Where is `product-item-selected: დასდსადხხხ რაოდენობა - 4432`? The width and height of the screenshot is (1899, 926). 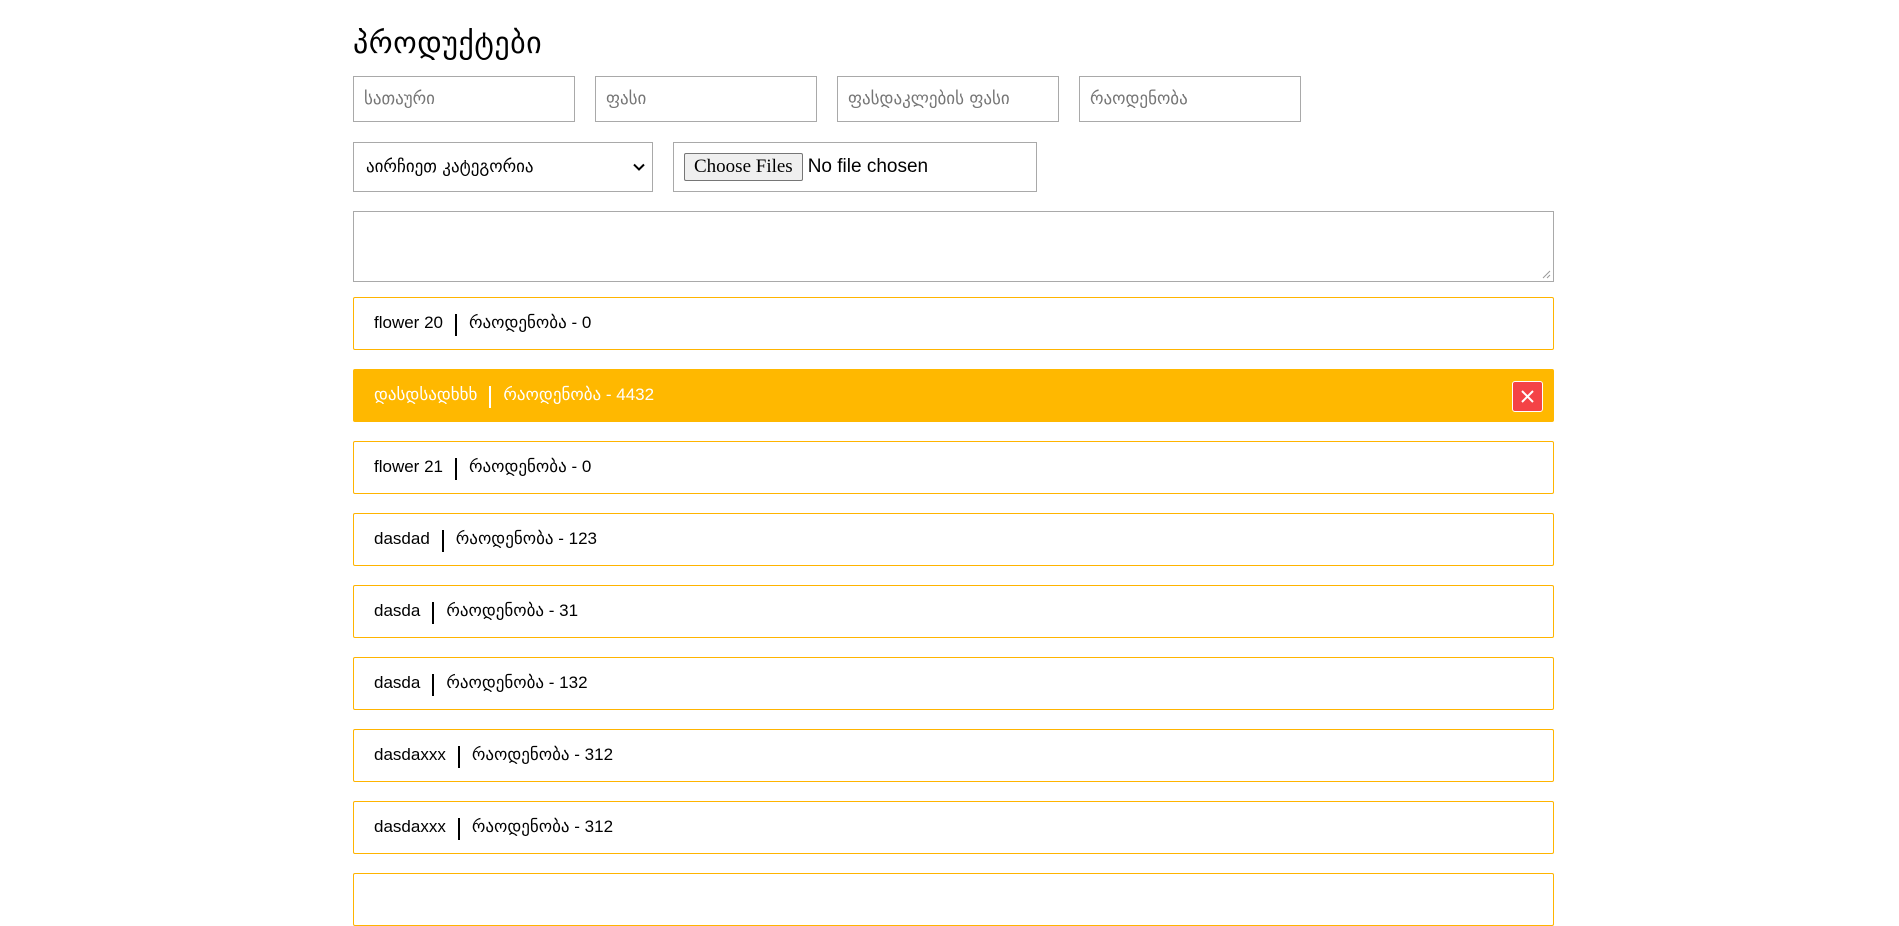 product-item-selected: დასდსადხხხ რაოდენობა - 4432 is located at coordinates (953, 395).